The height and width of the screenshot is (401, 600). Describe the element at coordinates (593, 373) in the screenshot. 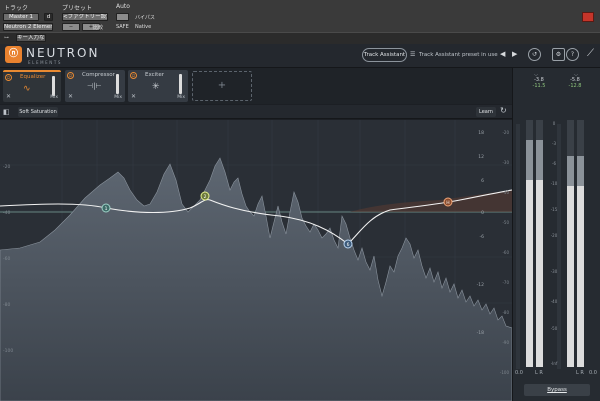

I see `output-gain-readout: 0.0` at that location.